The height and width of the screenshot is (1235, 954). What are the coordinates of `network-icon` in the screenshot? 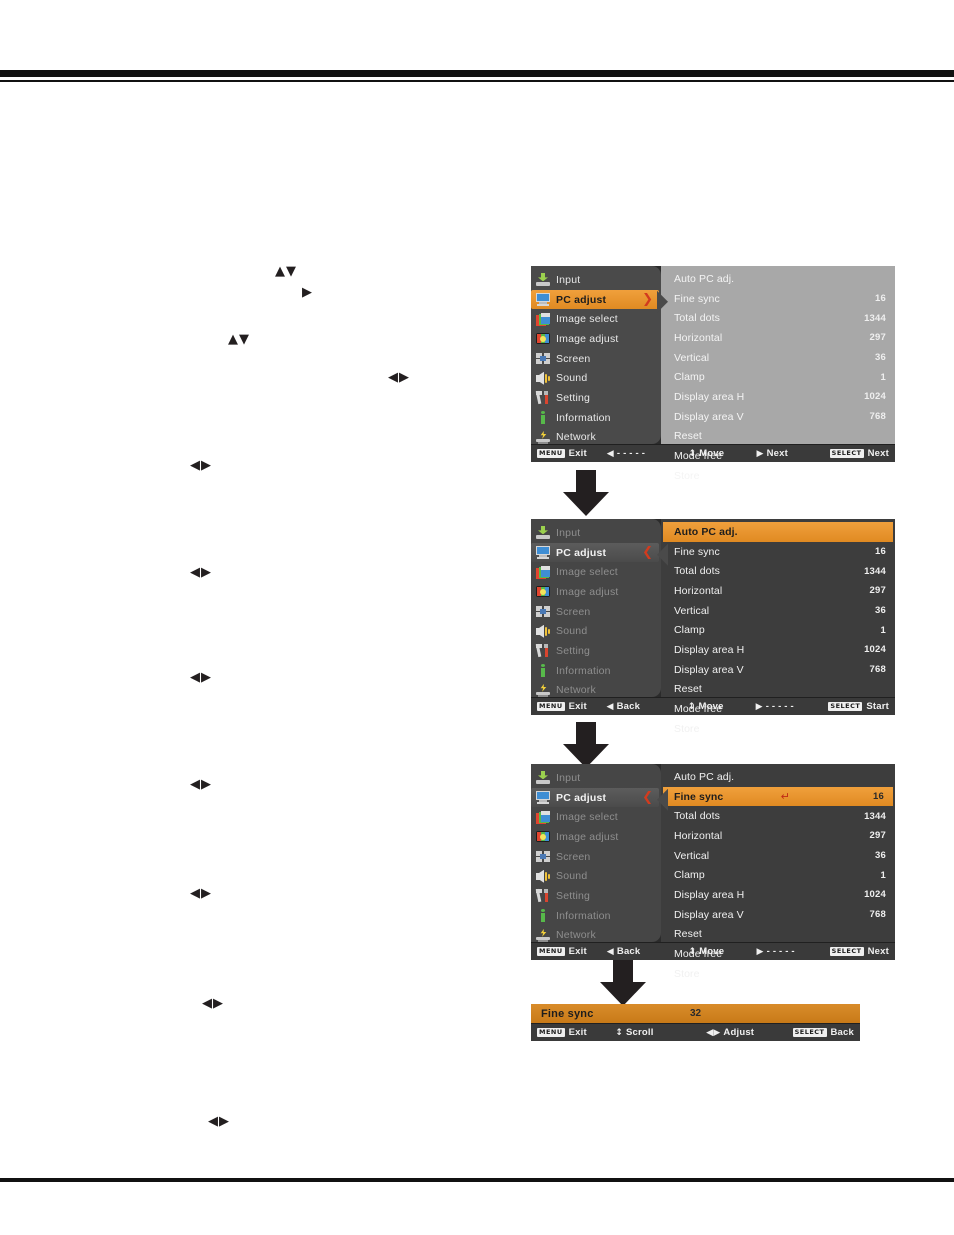 It's located at (543, 437).